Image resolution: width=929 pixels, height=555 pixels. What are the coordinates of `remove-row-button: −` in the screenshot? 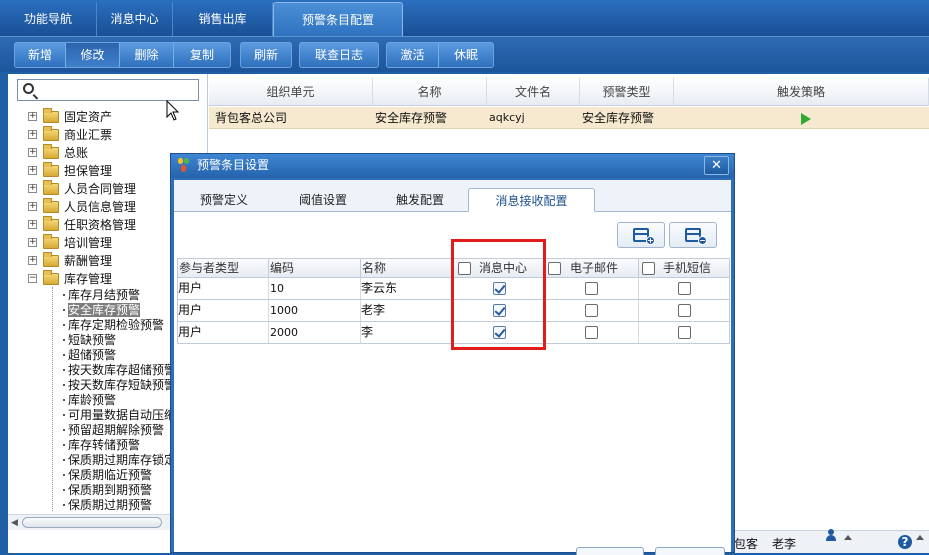 It's located at (693, 235).